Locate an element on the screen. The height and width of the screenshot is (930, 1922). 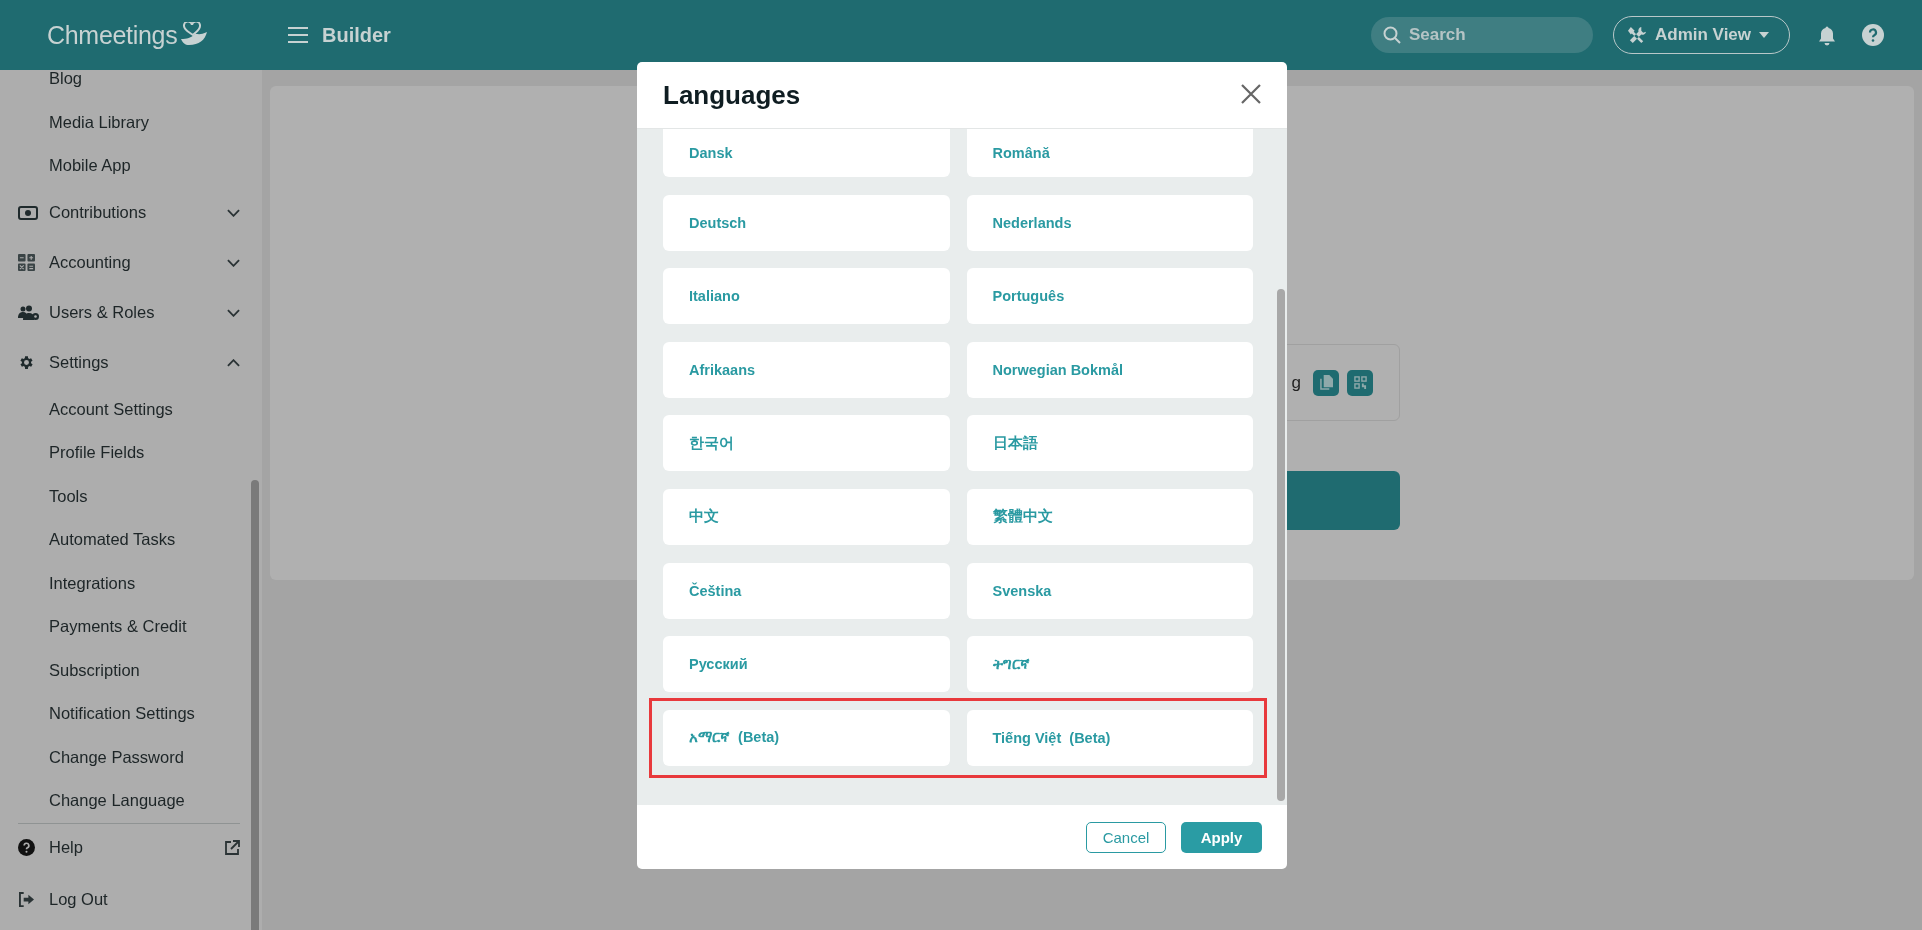
sidebar-item: Media Library is located at coordinates (131, 122).